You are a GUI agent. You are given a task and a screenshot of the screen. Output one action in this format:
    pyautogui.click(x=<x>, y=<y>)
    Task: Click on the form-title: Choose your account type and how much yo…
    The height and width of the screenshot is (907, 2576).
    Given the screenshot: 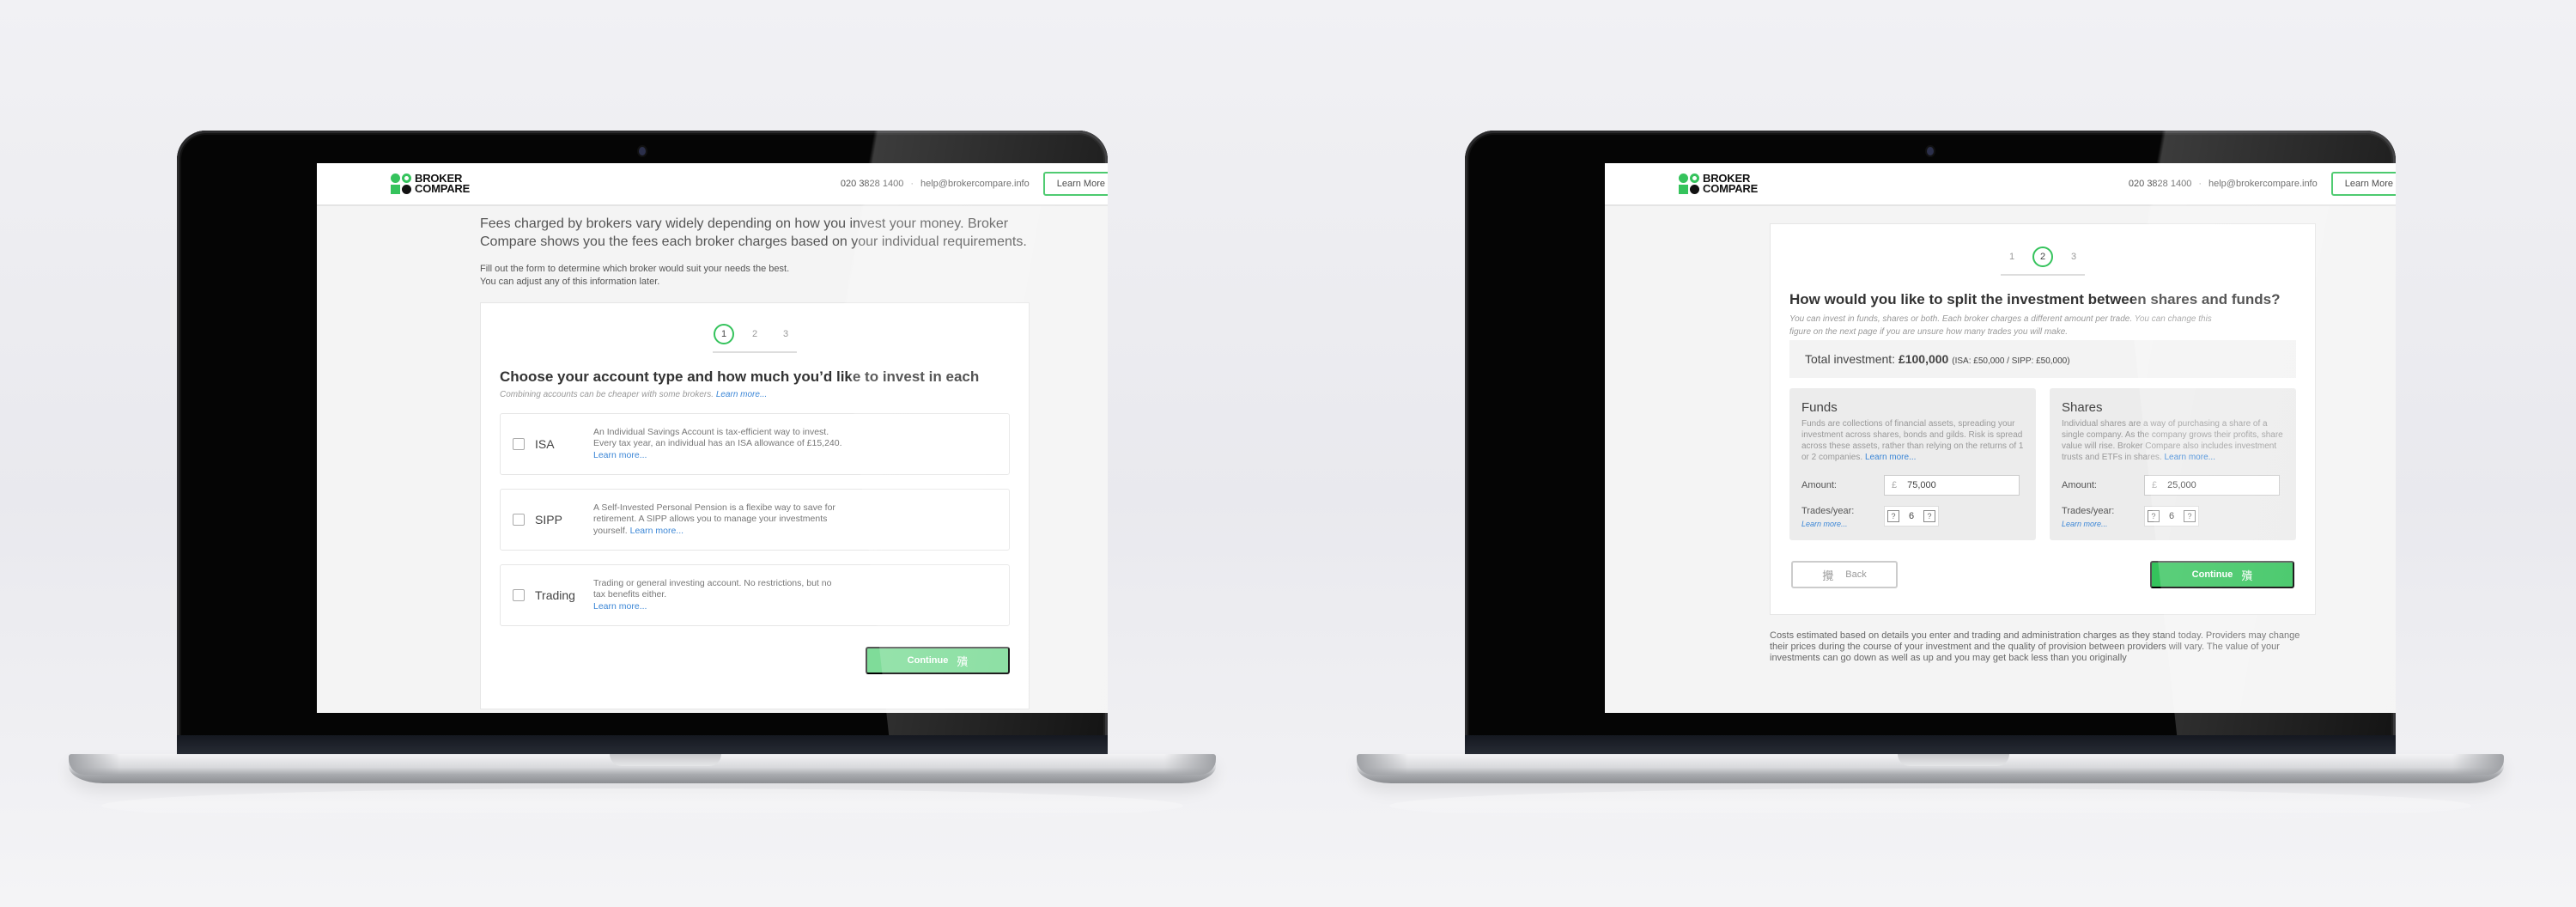 What is the action you would take?
    pyautogui.click(x=740, y=377)
    